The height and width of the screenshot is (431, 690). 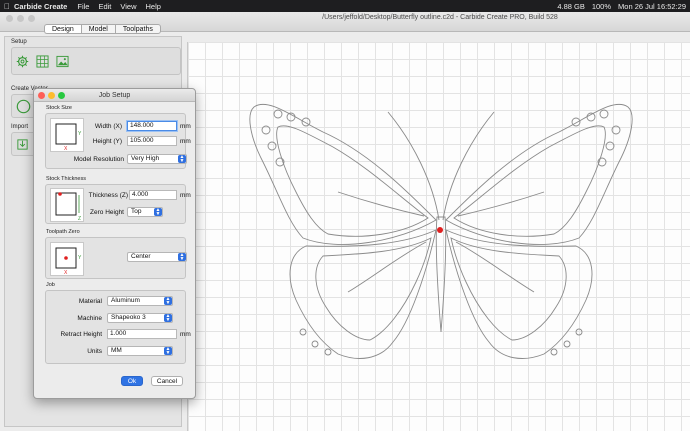 I want to click on battery-status: 100%, so click(x=601, y=6).